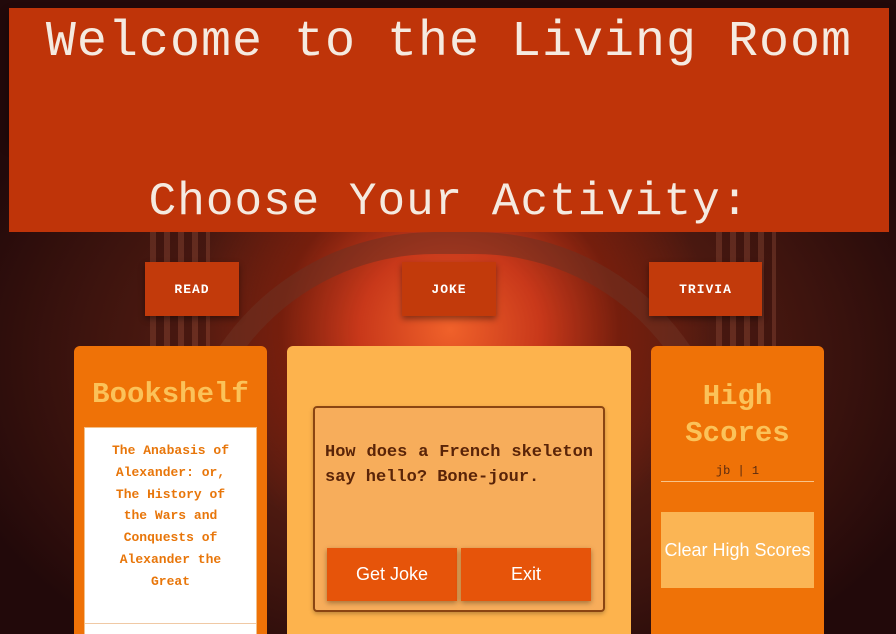 The image size is (896, 634). I want to click on high-scores-panel: High Scores jb | 1 Clear High Scores, so click(737, 490).